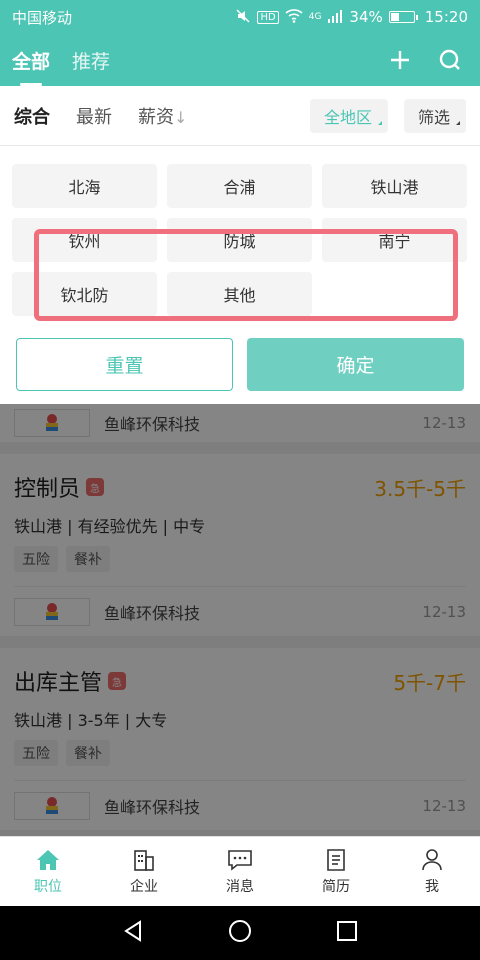 The image size is (480, 960). What do you see at coordinates (31, 66) in the screenshot?
I see `tab-all: 全部` at bounding box center [31, 66].